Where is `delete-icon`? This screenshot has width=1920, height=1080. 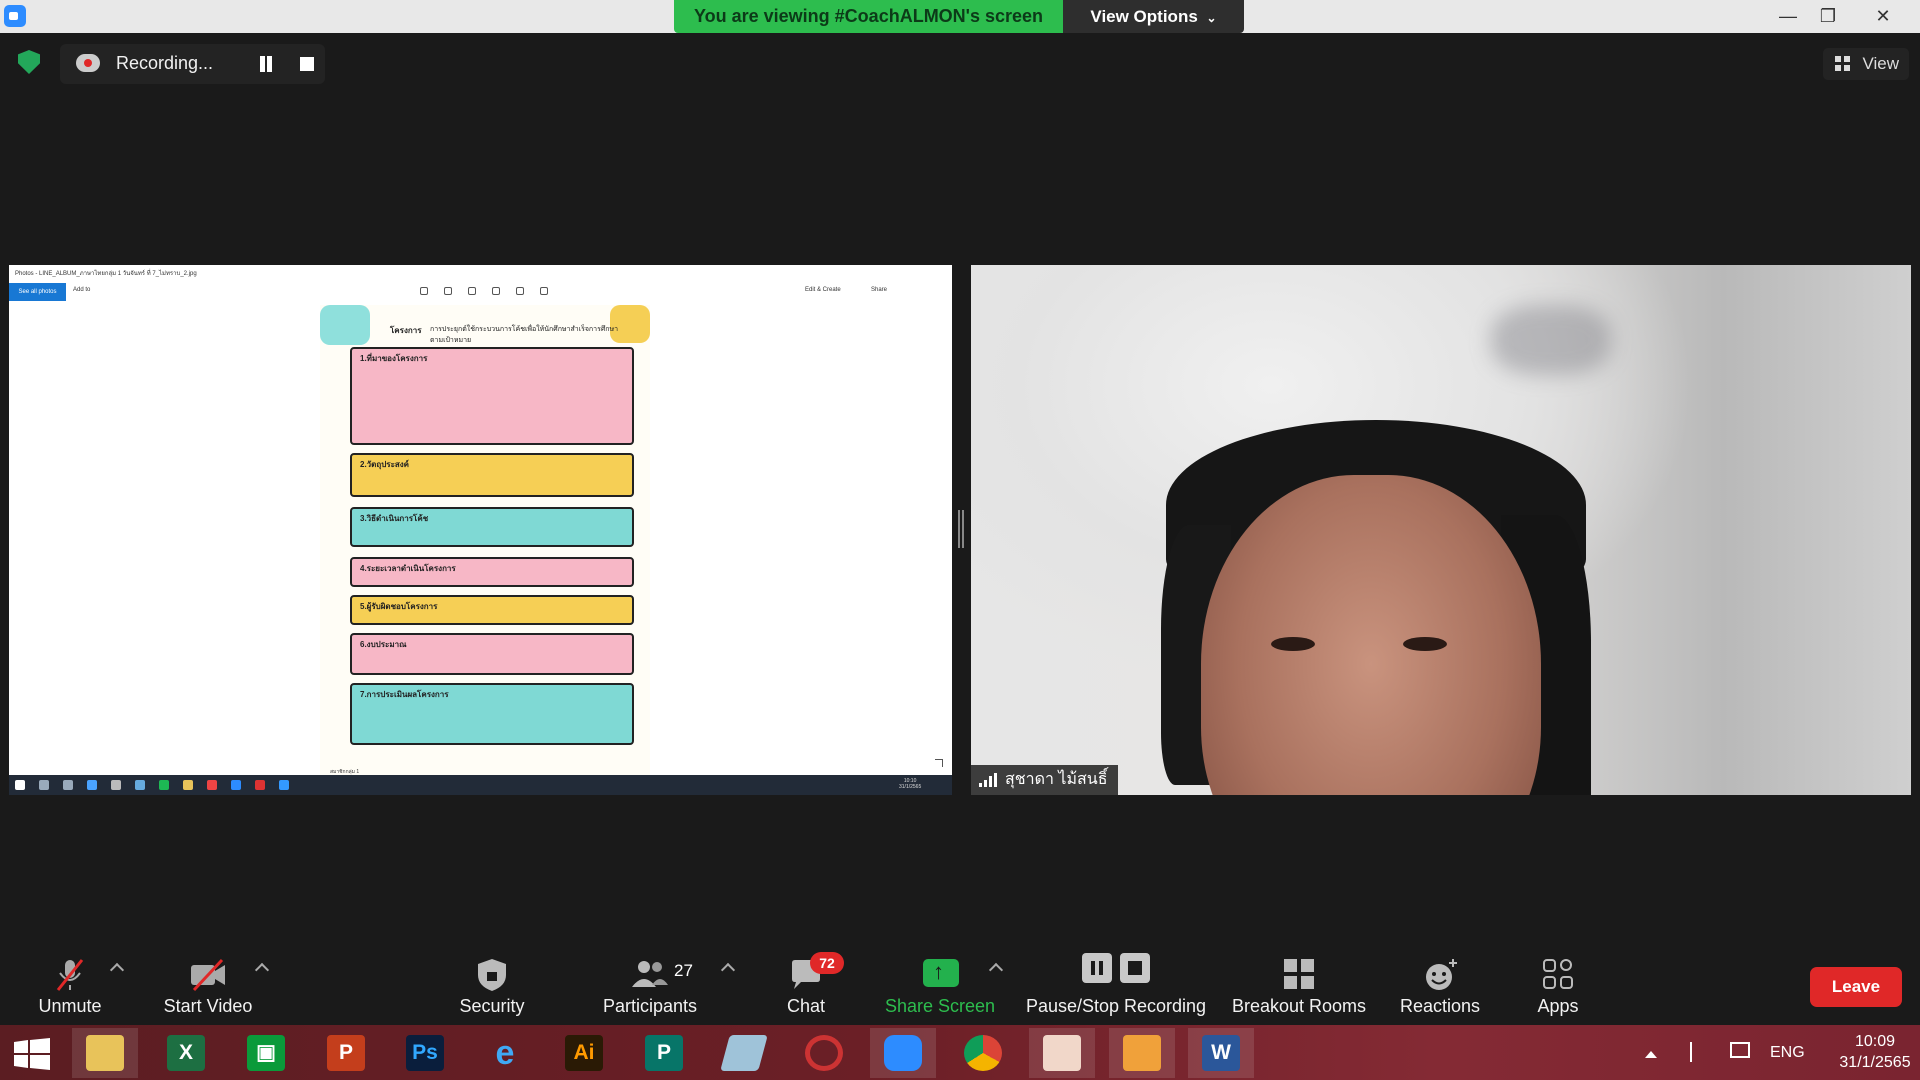 delete-icon is located at coordinates (472, 291).